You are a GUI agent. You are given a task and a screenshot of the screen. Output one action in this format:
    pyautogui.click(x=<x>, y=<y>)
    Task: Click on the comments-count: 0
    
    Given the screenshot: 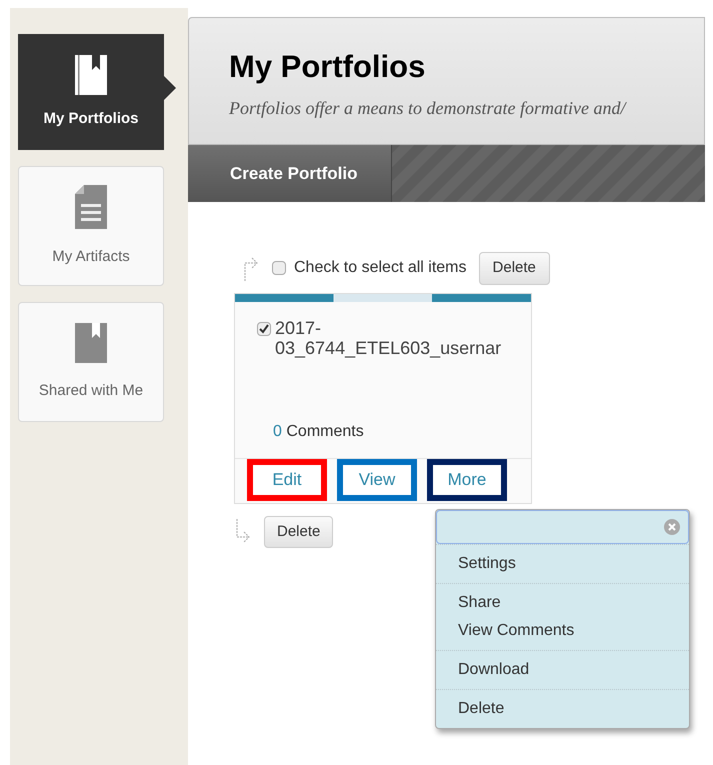 What is the action you would take?
    pyautogui.click(x=277, y=431)
    